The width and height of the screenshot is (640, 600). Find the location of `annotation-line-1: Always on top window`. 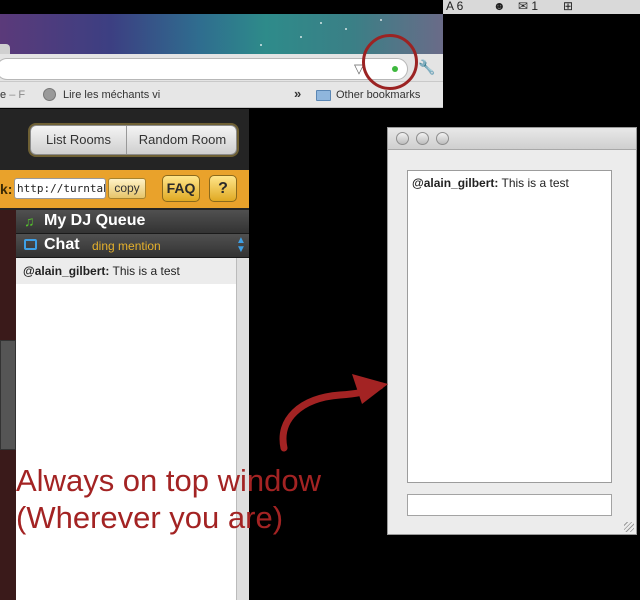

annotation-line-1: Always on top window is located at coordinates (168, 480).